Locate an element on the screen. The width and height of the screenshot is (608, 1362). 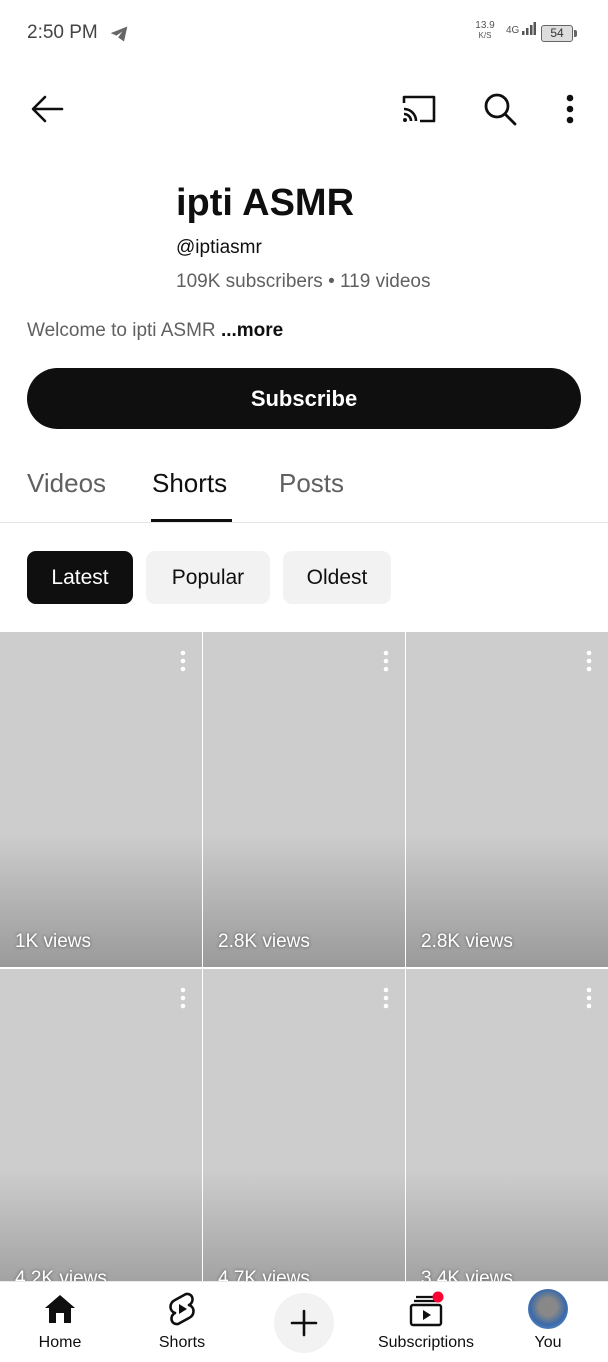
nav-label: Home is located at coordinates (60, 1342).